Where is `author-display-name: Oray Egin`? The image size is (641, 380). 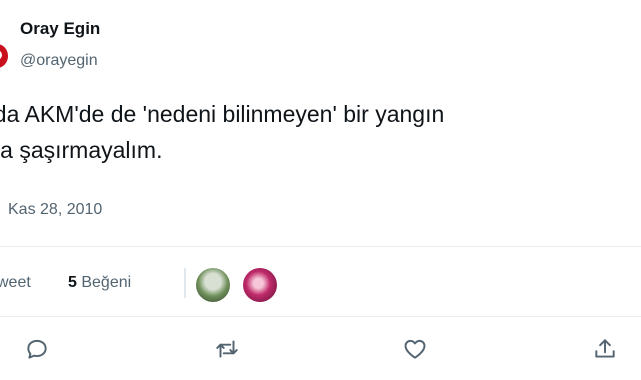 author-display-name: Oray Egin is located at coordinates (60, 29).